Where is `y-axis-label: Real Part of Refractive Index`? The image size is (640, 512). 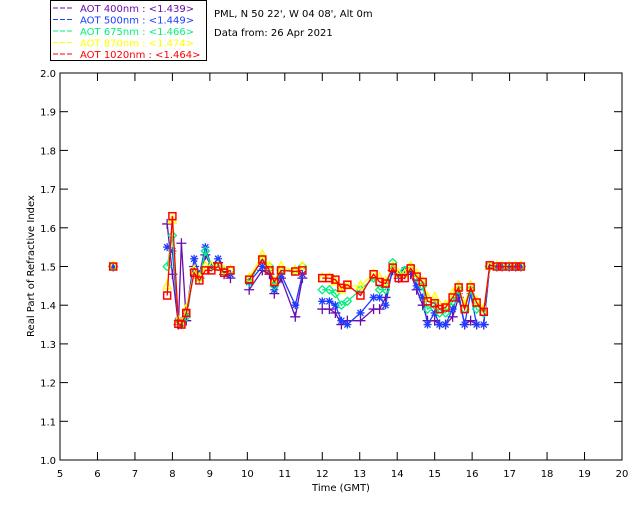
y-axis-label: Real Part of Refractive Index is located at coordinates (31, 266).